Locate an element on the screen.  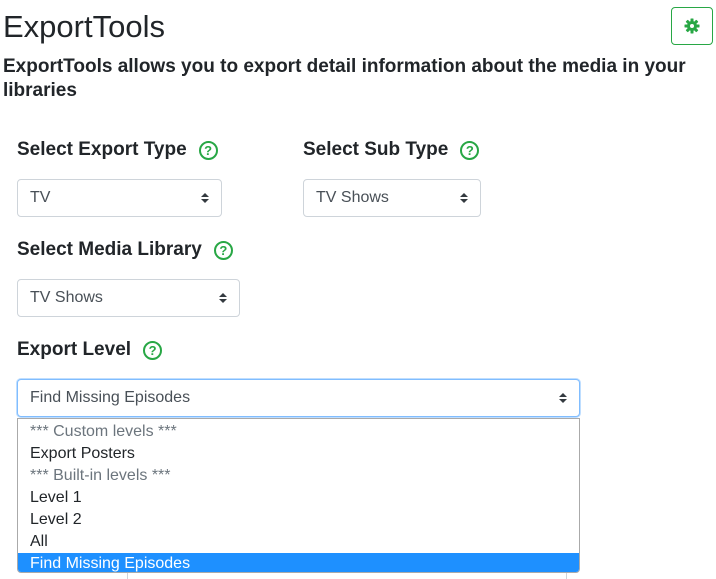
sub-type-label: Select Sub Type ? is located at coordinates (391, 150).